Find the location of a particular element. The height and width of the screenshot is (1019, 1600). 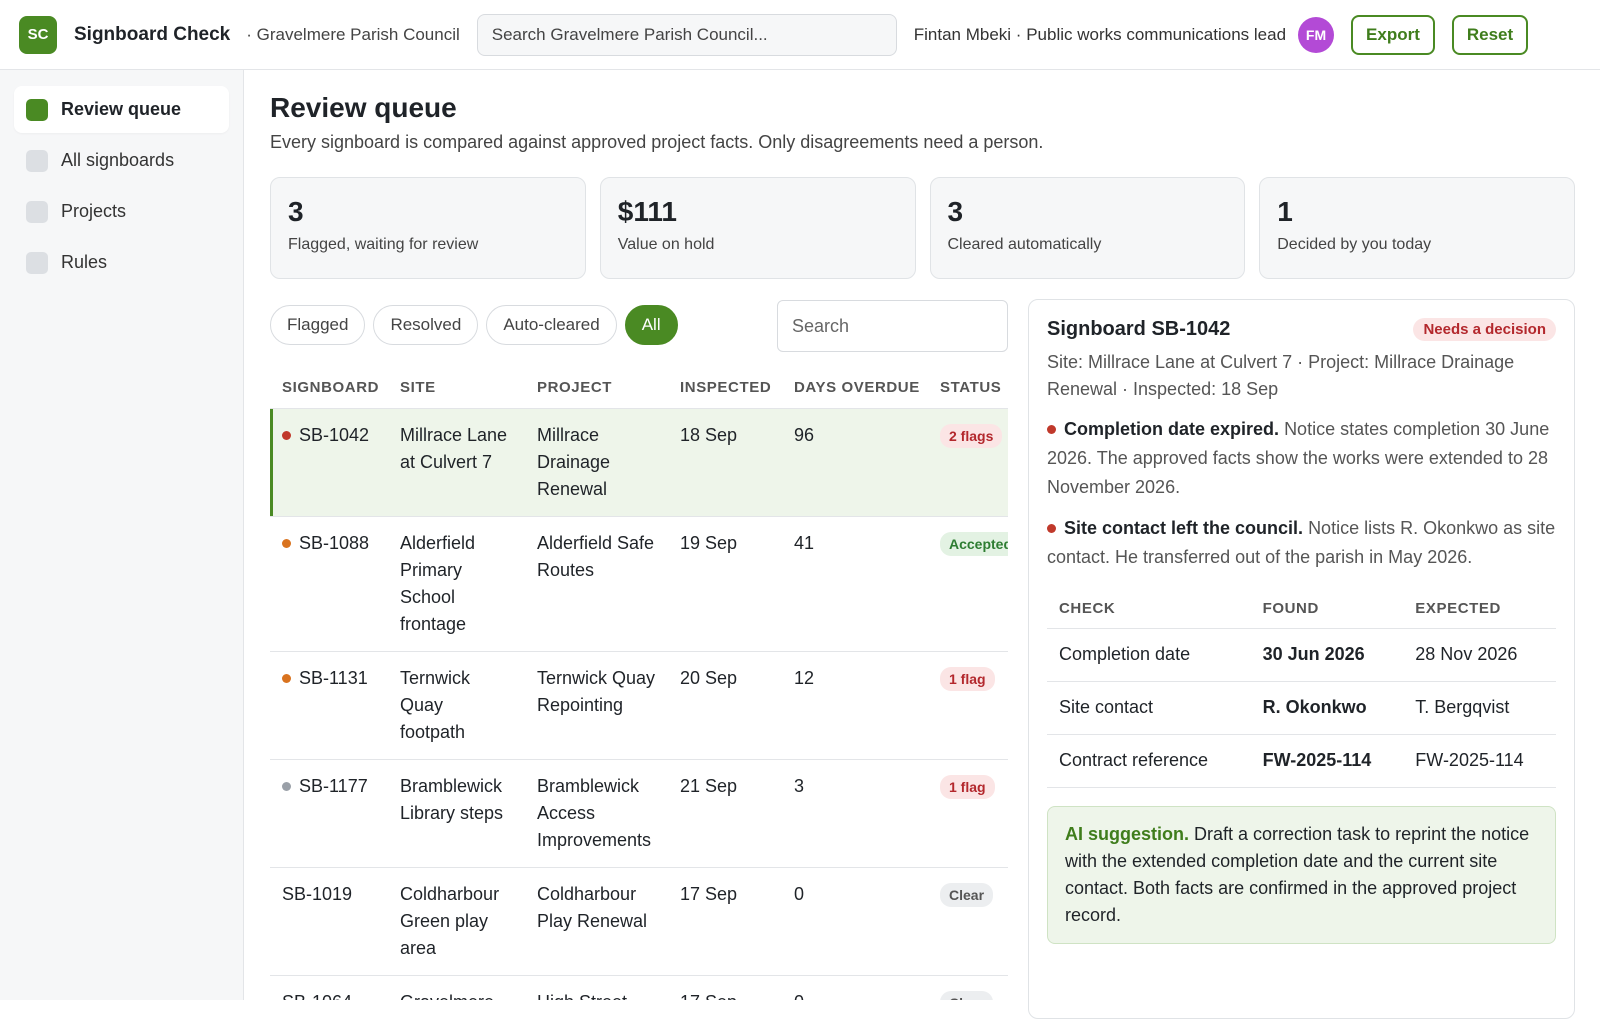

col-found: FOUND is located at coordinates (1327, 609).